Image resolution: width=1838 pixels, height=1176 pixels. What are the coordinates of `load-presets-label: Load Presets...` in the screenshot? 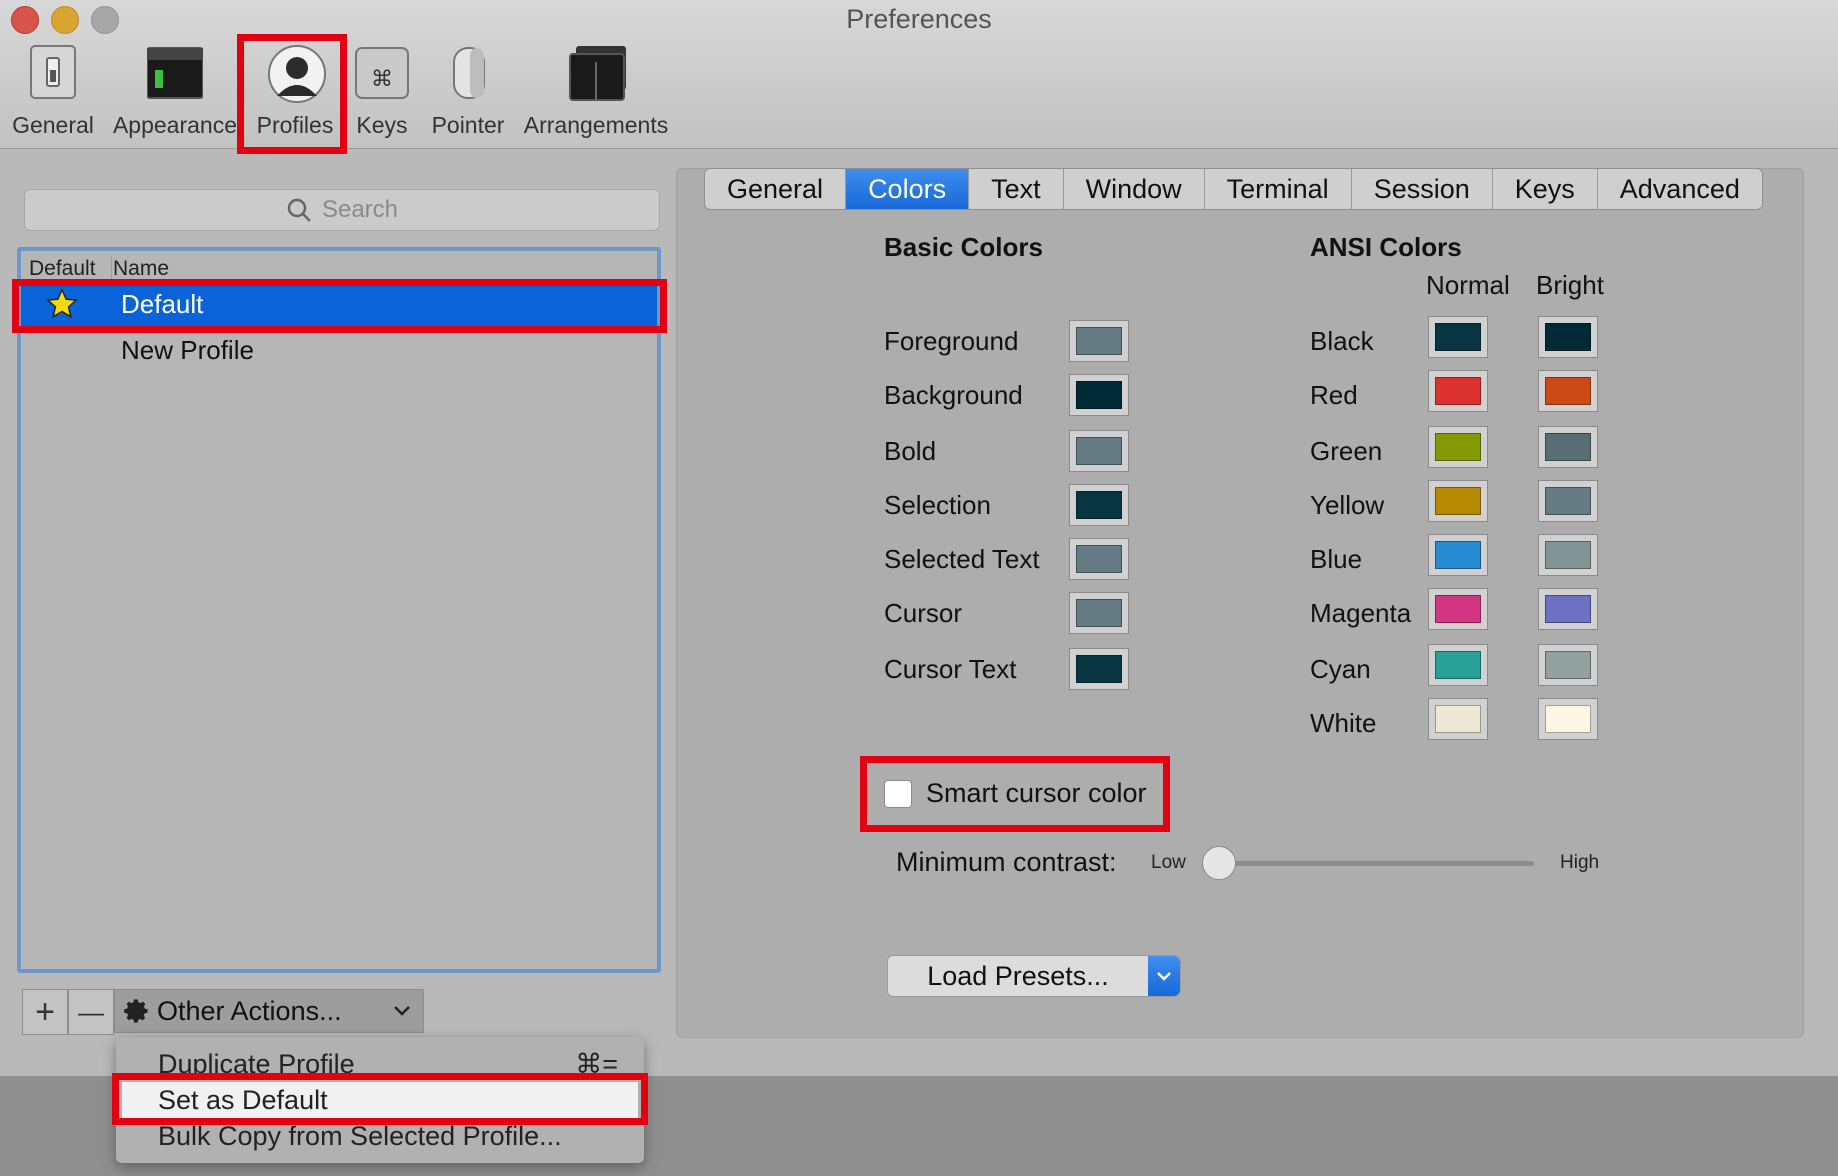 It's located at (1018, 975).